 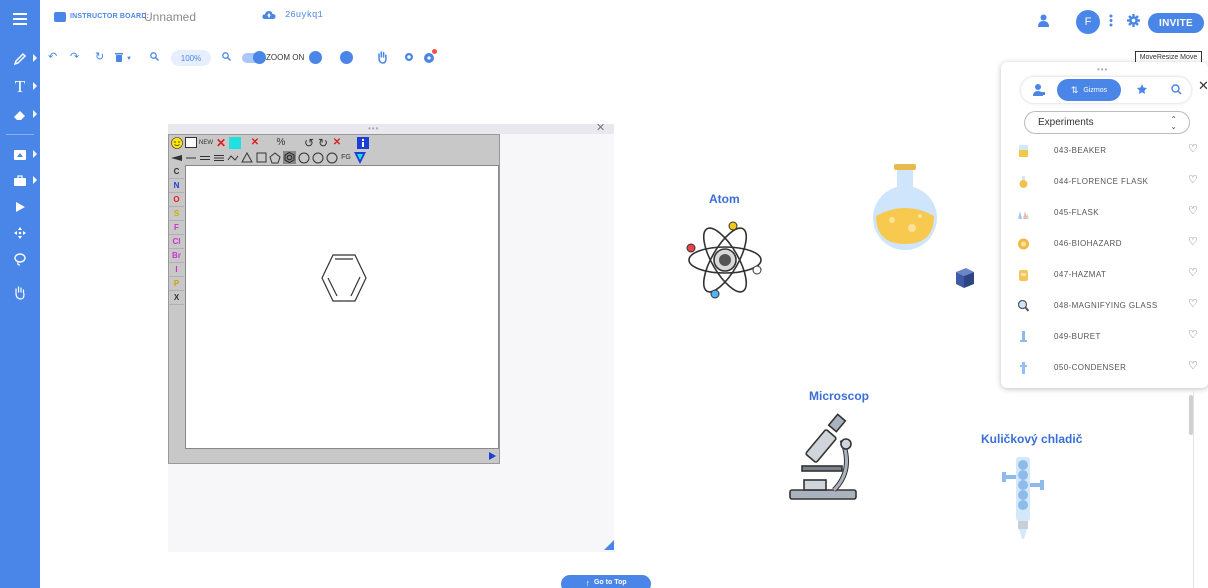 I want to click on tab-search-icon, so click(x=1176, y=89).